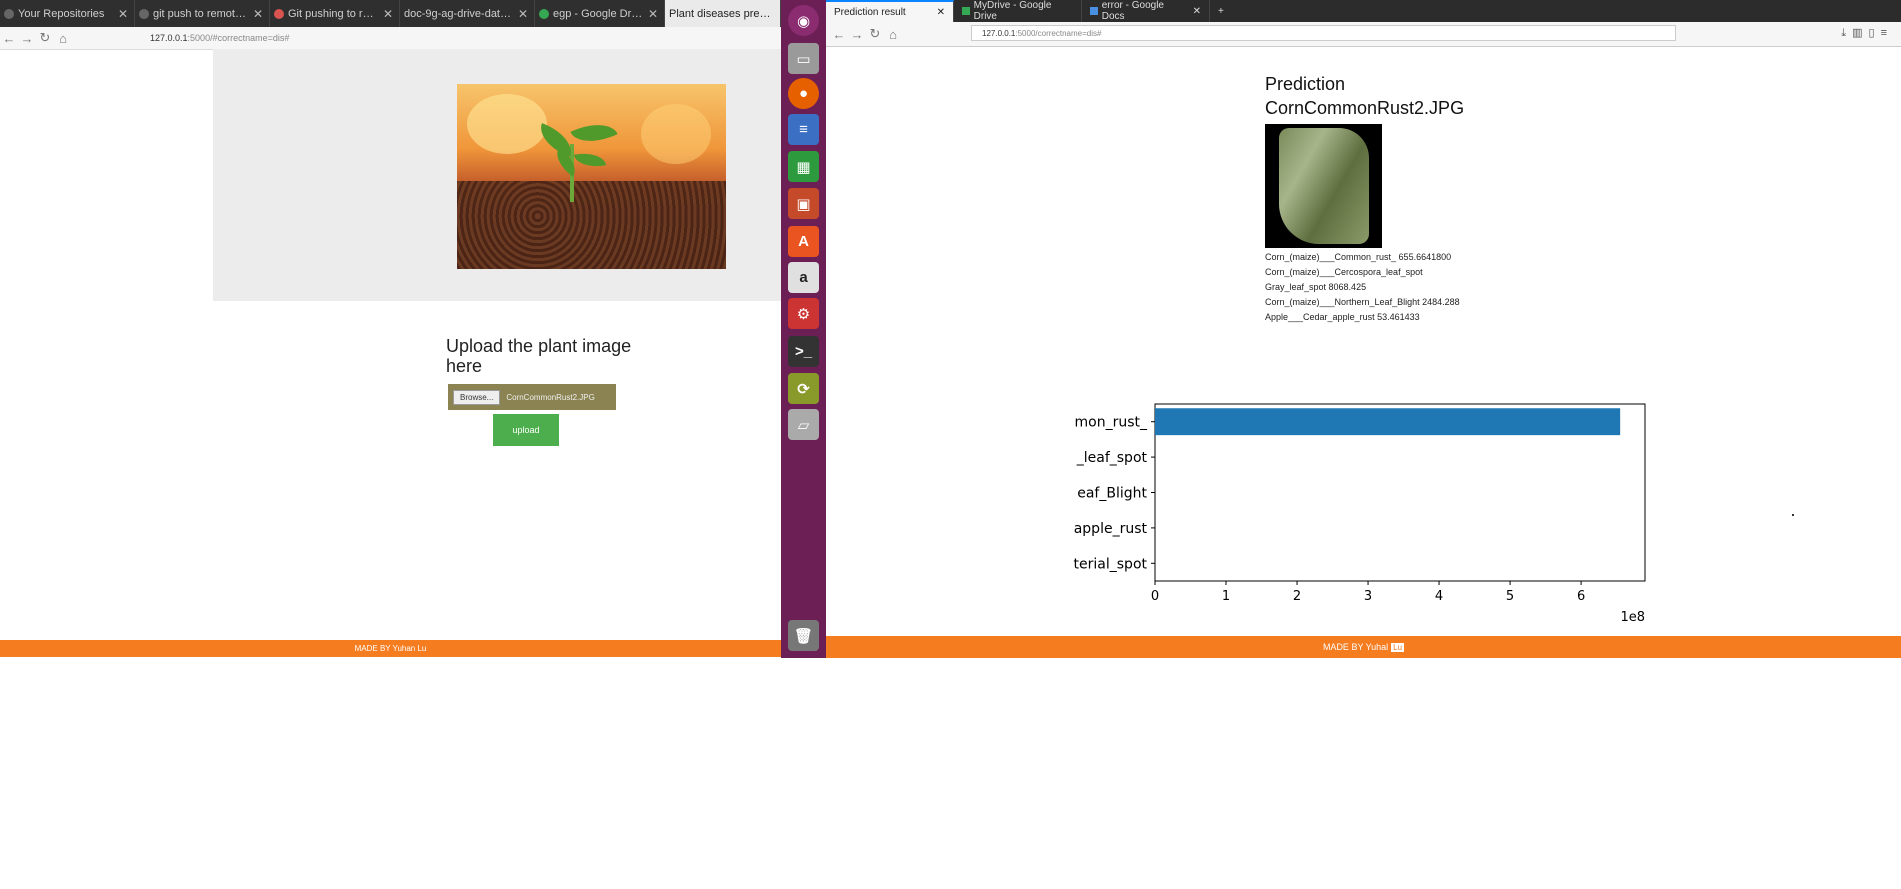 This screenshot has width=1901, height=889. What do you see at coordinates (1012, 11) in the screenshot?
I see `tab-label: MyDrive - Google Drive` at bounding box center [1012, 11].